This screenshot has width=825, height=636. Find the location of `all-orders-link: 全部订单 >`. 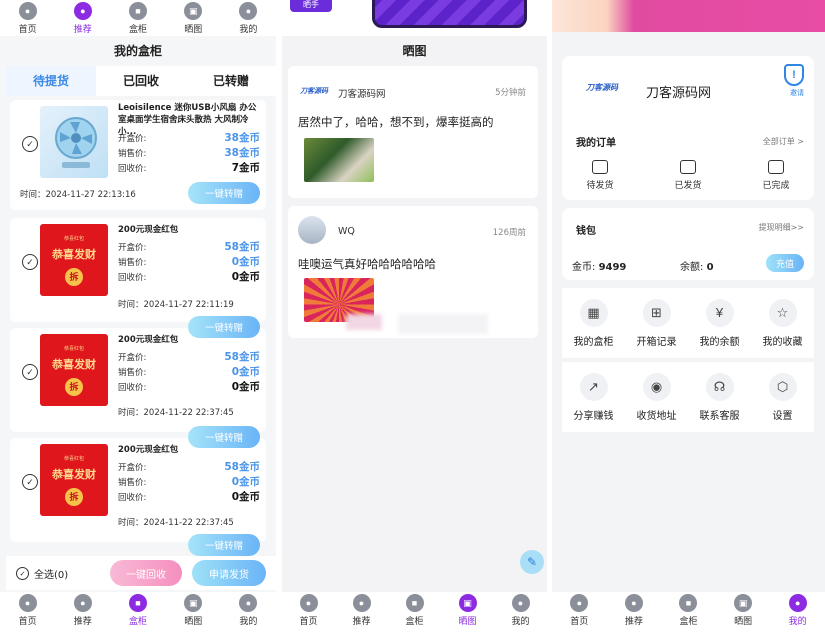

all-orders-link: 全部订单 > is located at coordinates (783, 141).